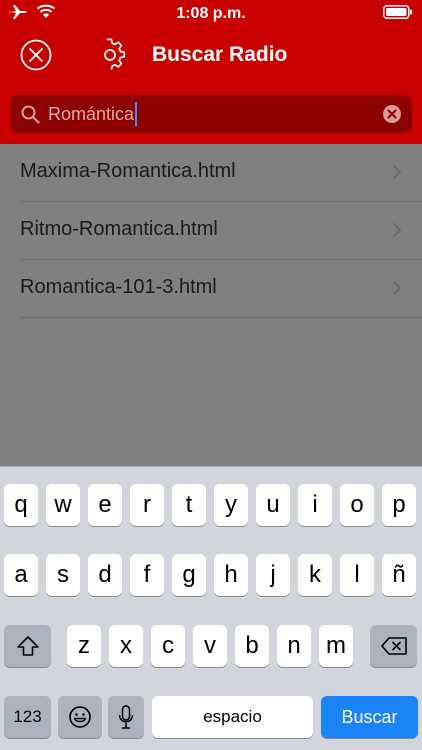 The image size is (422, 750). Describe the element at coordinates (126, 646) in the screenshot. I see `key-x: x` at that location.